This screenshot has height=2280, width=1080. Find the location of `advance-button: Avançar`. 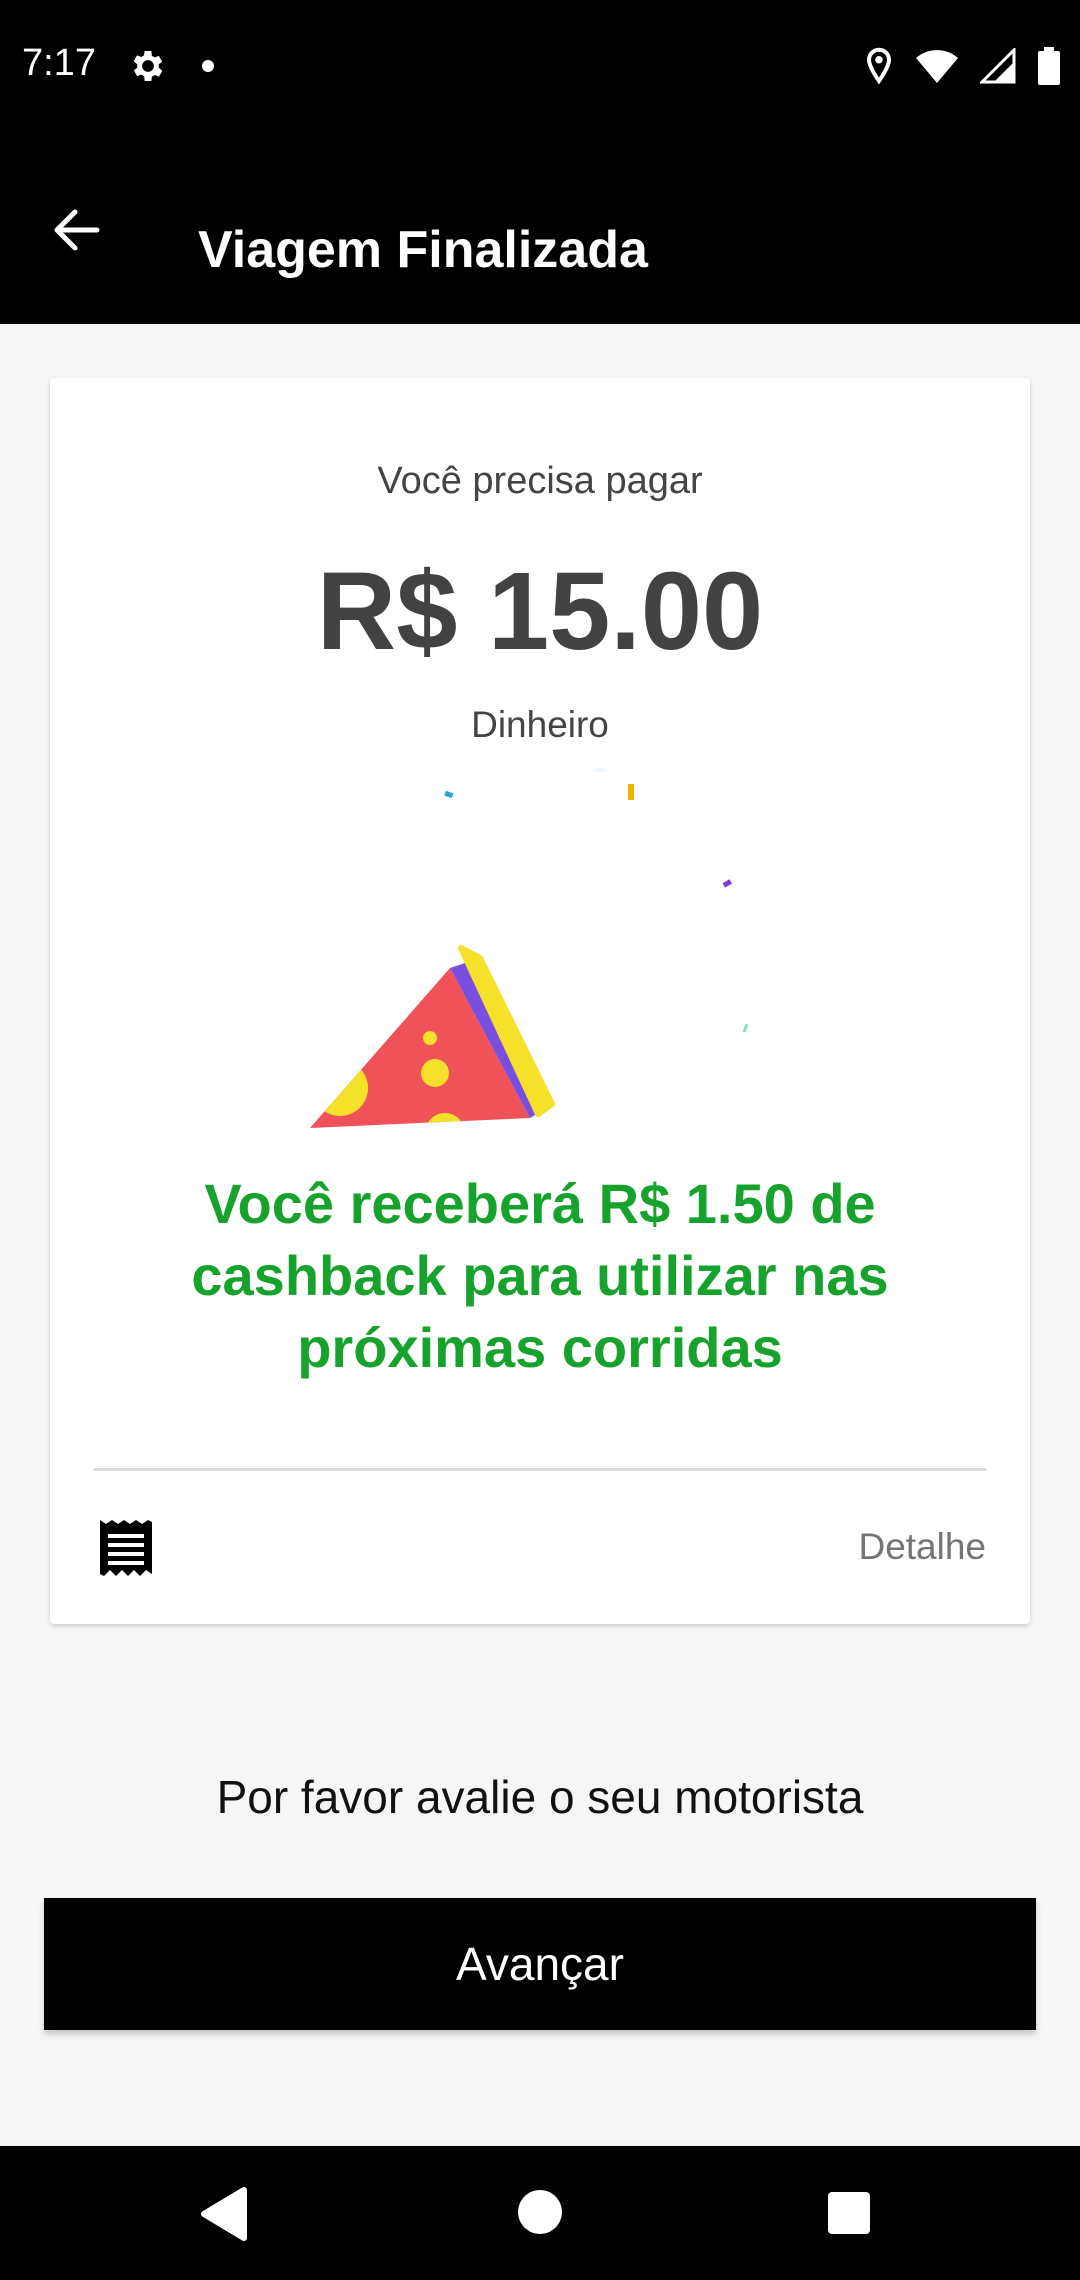

advance-button: Avançar is located at coordinates (540, 1964).